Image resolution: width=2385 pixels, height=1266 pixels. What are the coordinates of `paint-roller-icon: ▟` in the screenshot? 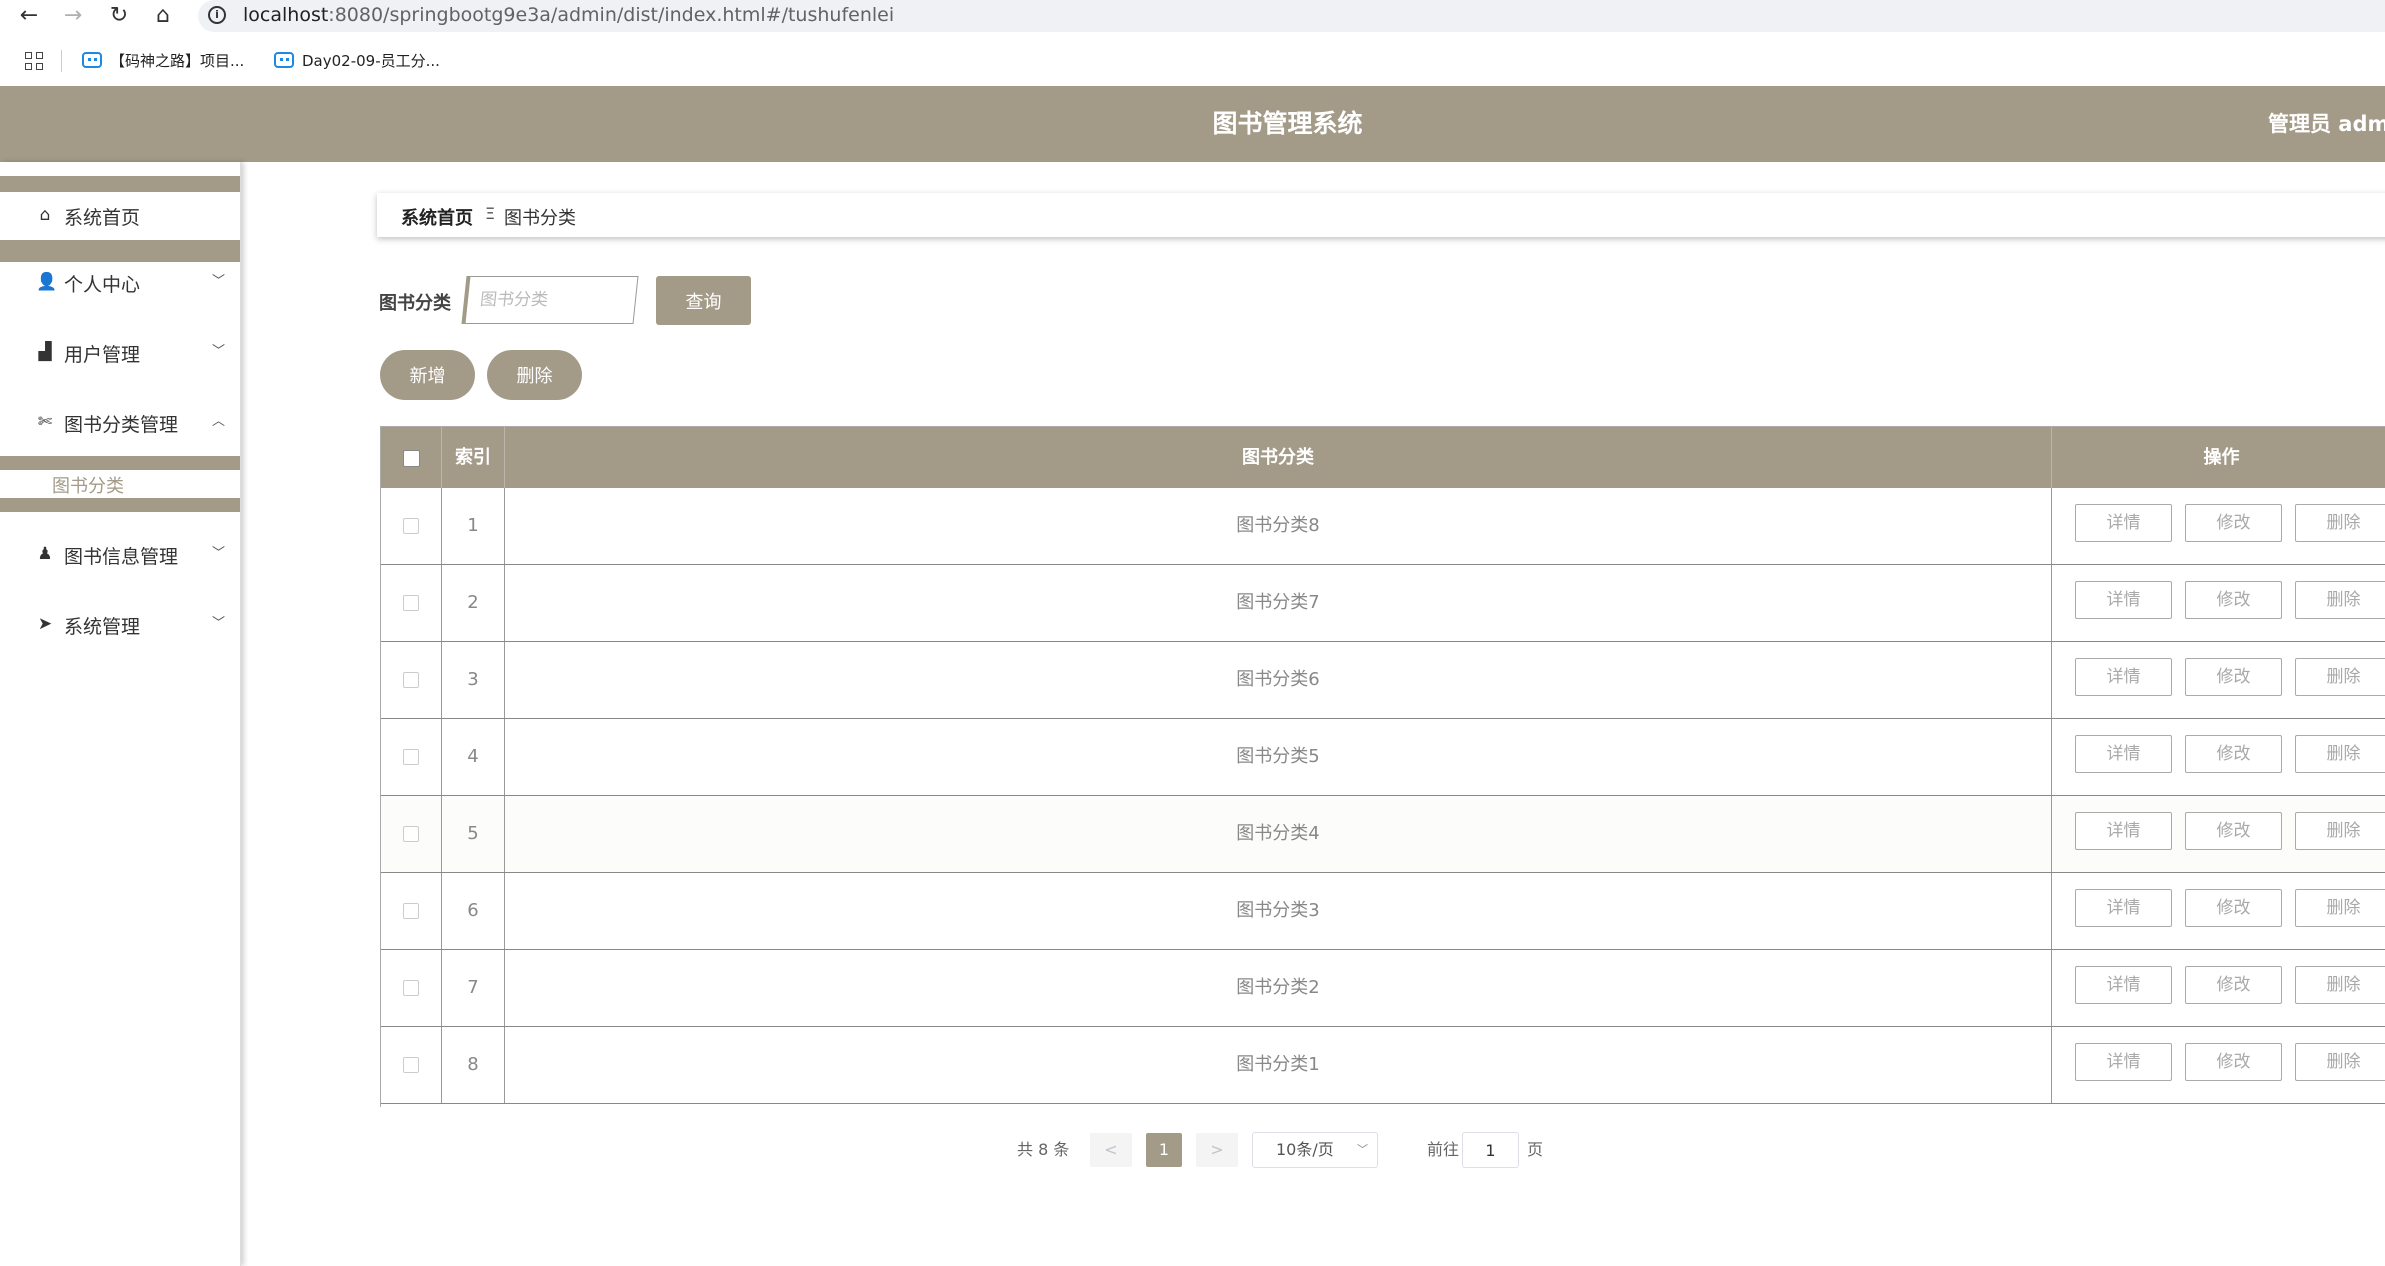 It's located at (45, 352).